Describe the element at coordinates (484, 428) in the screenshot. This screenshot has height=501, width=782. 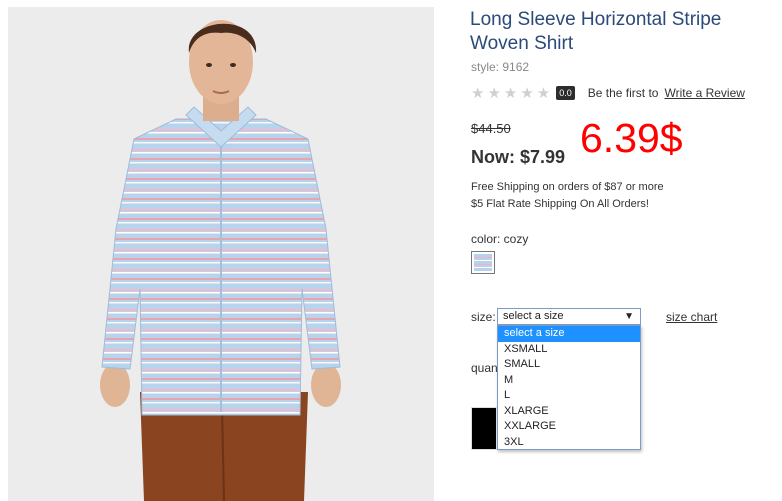
I see `add-to-bag-button` at that location.